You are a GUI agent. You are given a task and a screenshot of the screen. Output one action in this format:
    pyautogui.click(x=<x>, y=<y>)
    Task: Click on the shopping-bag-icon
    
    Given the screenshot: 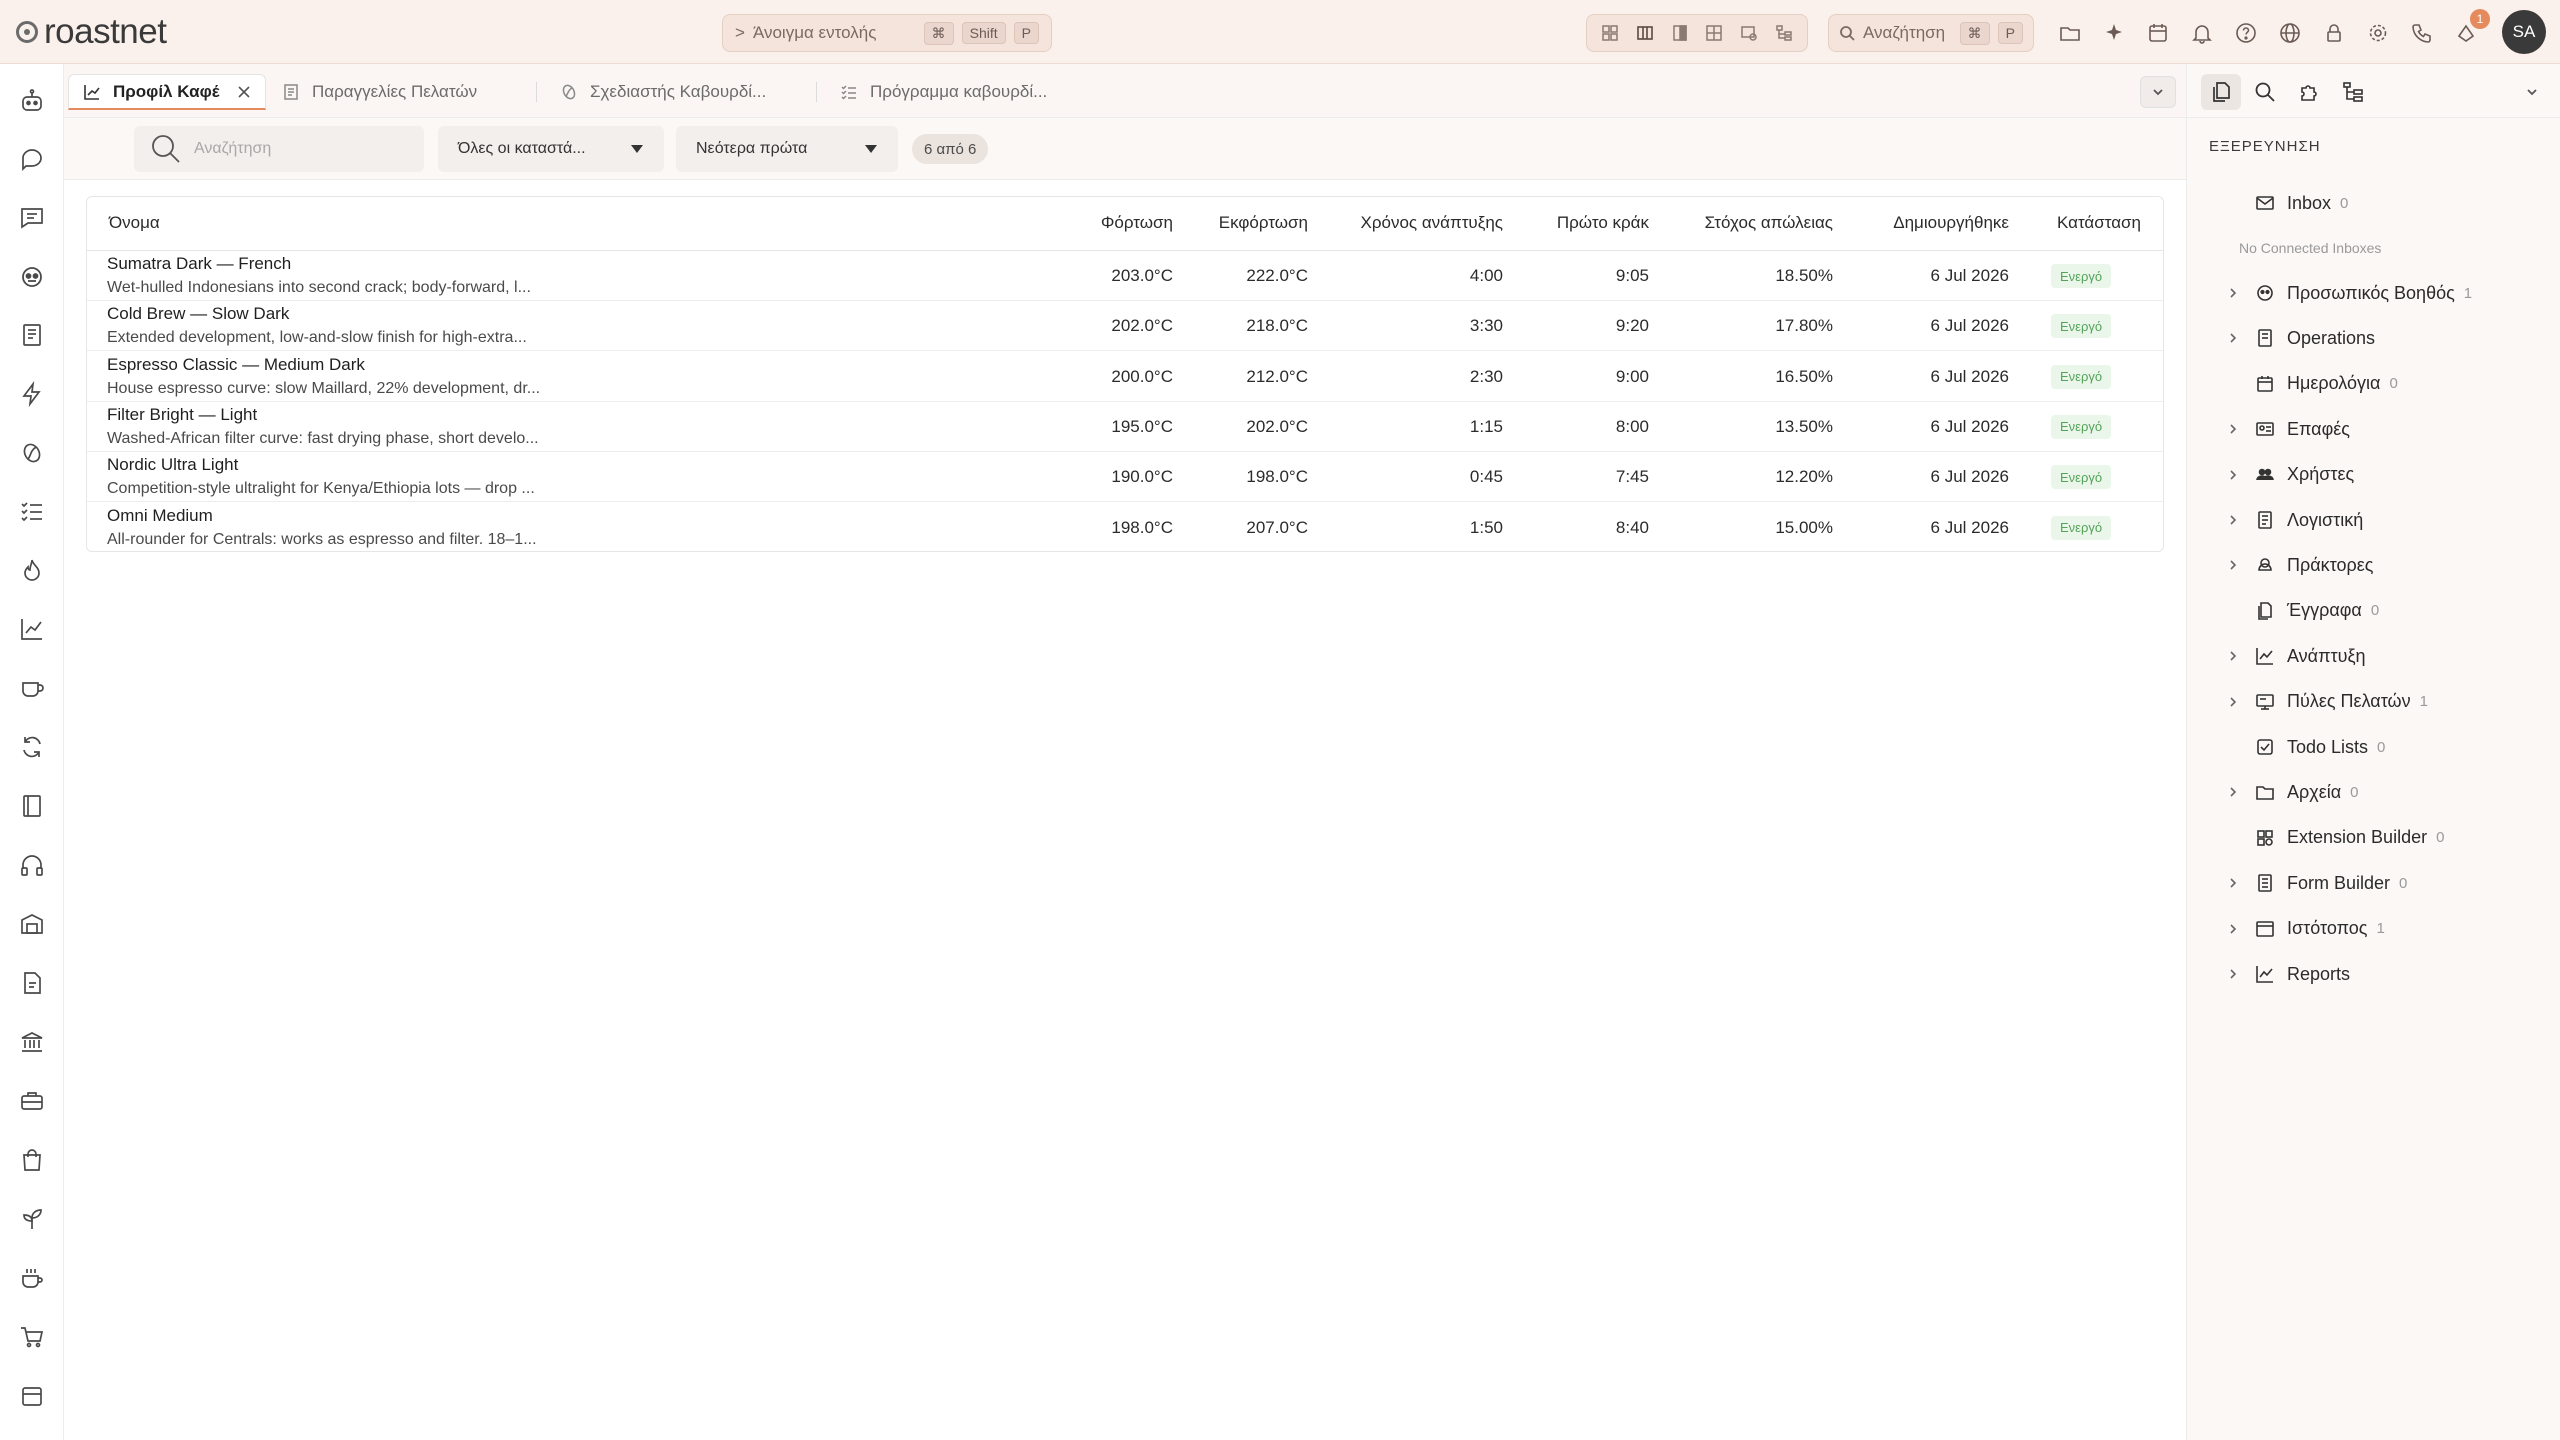 What is the action you would take?
    pyautogui.click(x=32, y=1160)
    